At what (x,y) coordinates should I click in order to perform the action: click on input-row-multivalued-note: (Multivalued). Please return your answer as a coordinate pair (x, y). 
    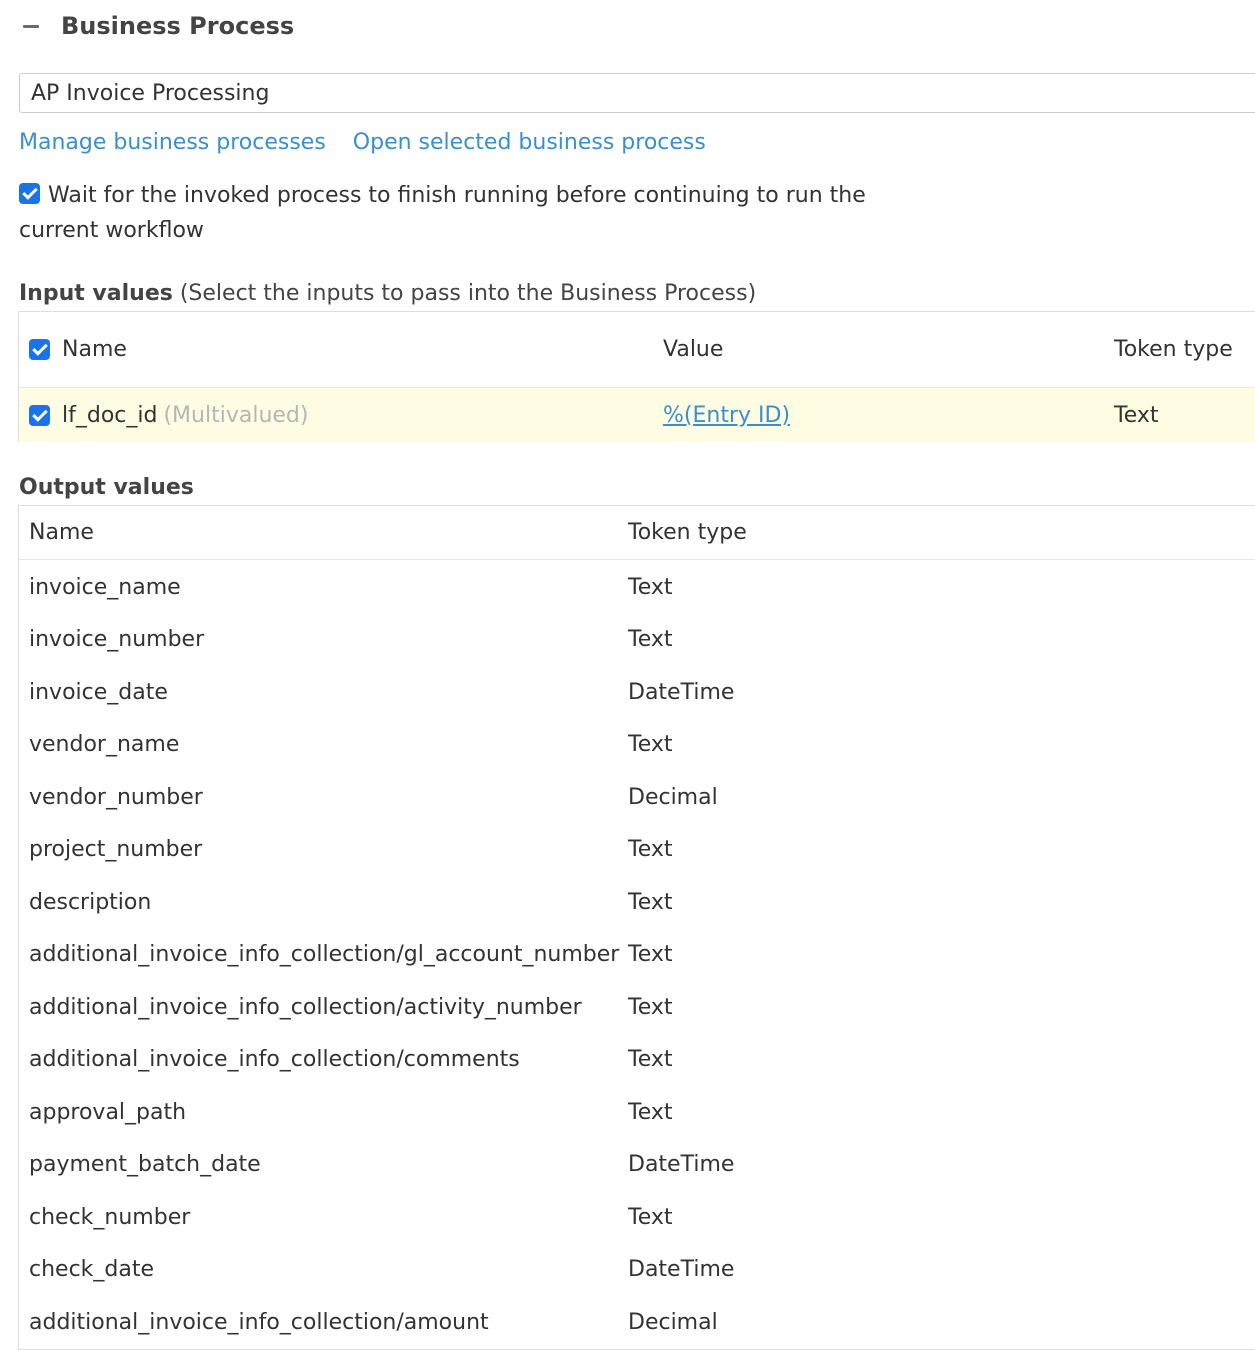
    Looking at the image, I should click on (236, 415).